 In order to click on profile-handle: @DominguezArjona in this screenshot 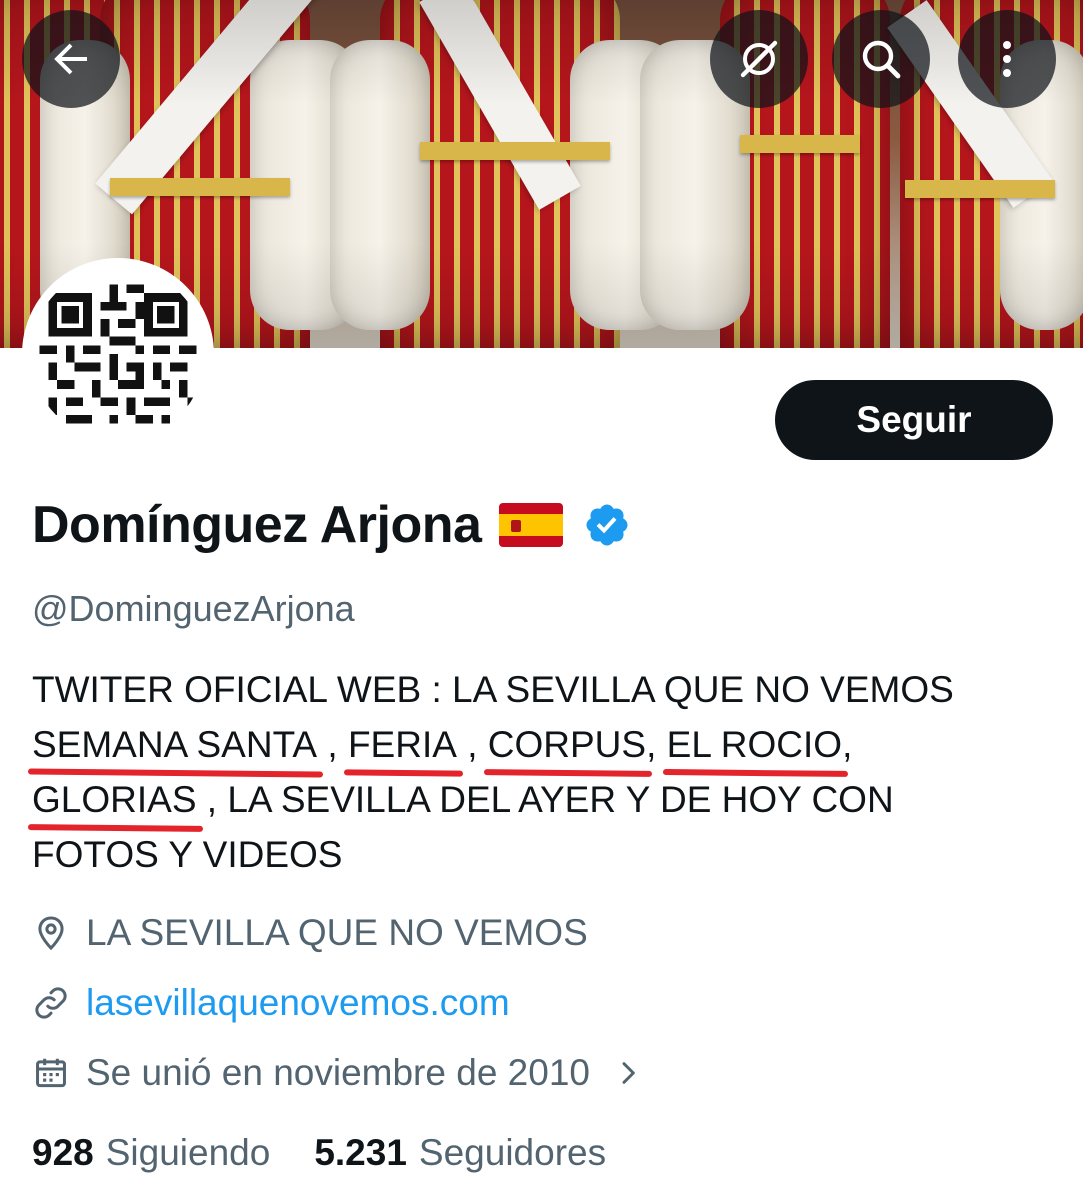, I will do `click(193, 608)`.